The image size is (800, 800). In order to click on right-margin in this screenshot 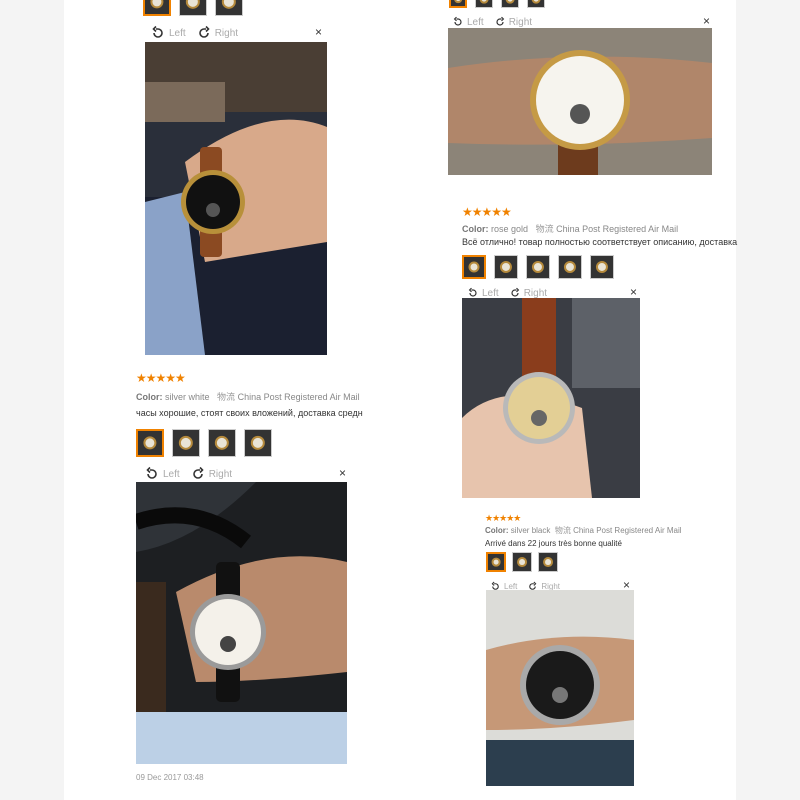, I will do `click(768, 400)`.